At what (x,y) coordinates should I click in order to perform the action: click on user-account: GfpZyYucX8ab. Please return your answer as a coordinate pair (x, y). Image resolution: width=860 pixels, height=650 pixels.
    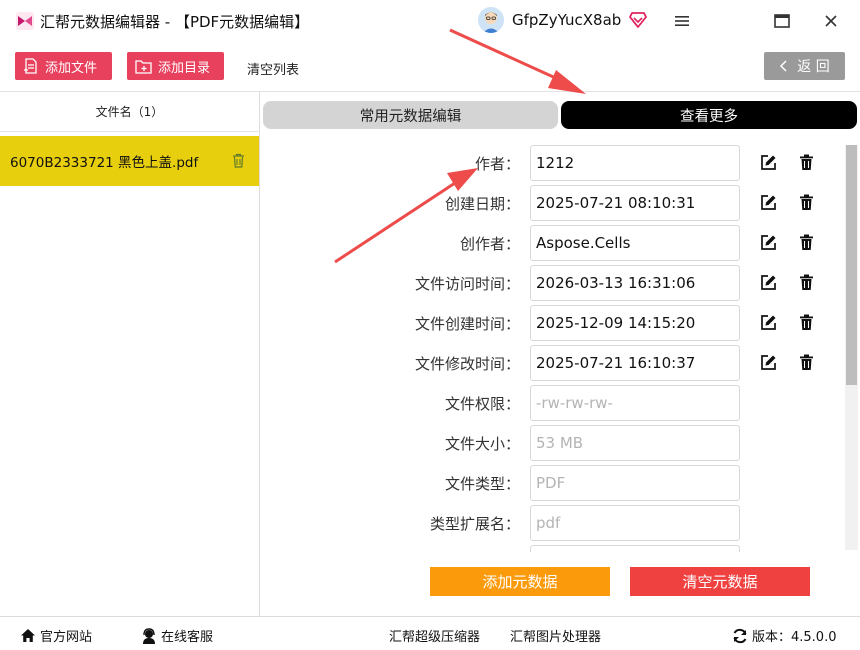
    Looking at the image, I should click on (563, 20).